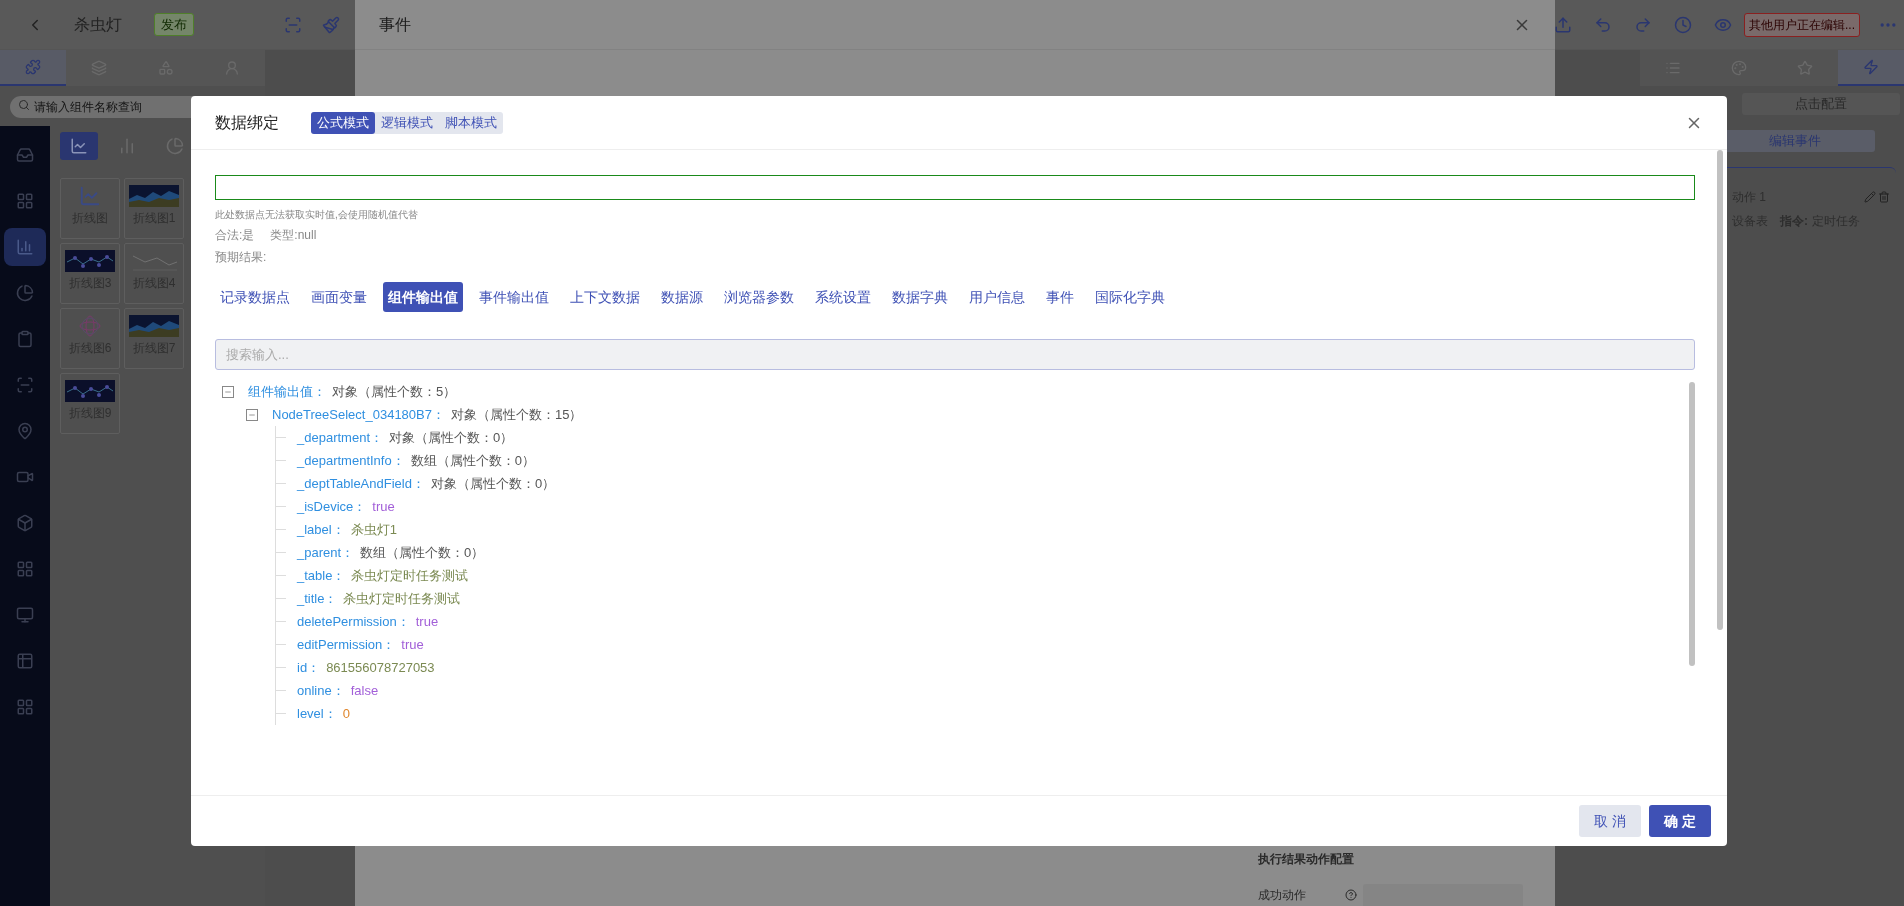 This screenshot has height=906, width=1904. What do you see at coordinates (395, 24) in the screenshot?
I see `modal-title: 事件` at bounding box center [395, 24].